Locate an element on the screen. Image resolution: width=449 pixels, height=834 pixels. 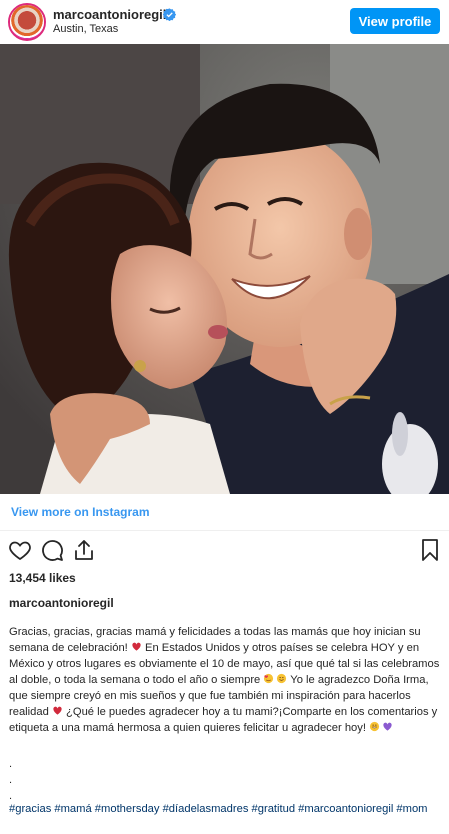
caption-username: marcoantonioregil is located at coordinates (61, 603).